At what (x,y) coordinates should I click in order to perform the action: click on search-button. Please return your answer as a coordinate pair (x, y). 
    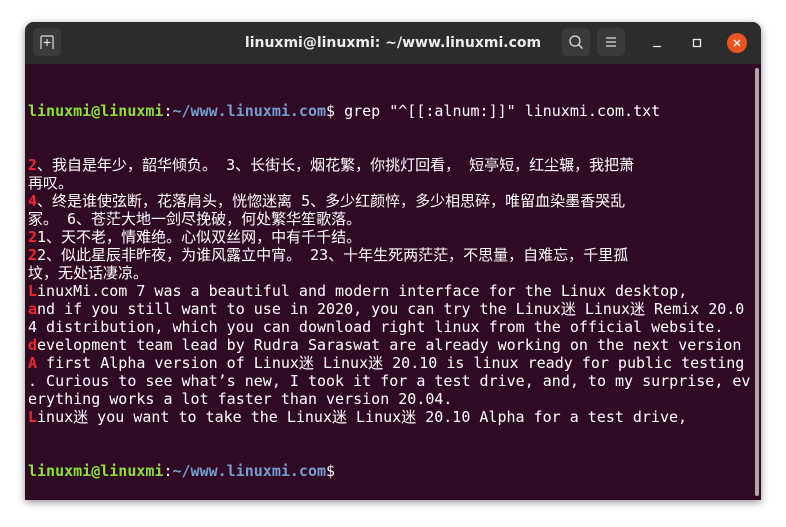
    Looking at the image, I should click on (576, 42).